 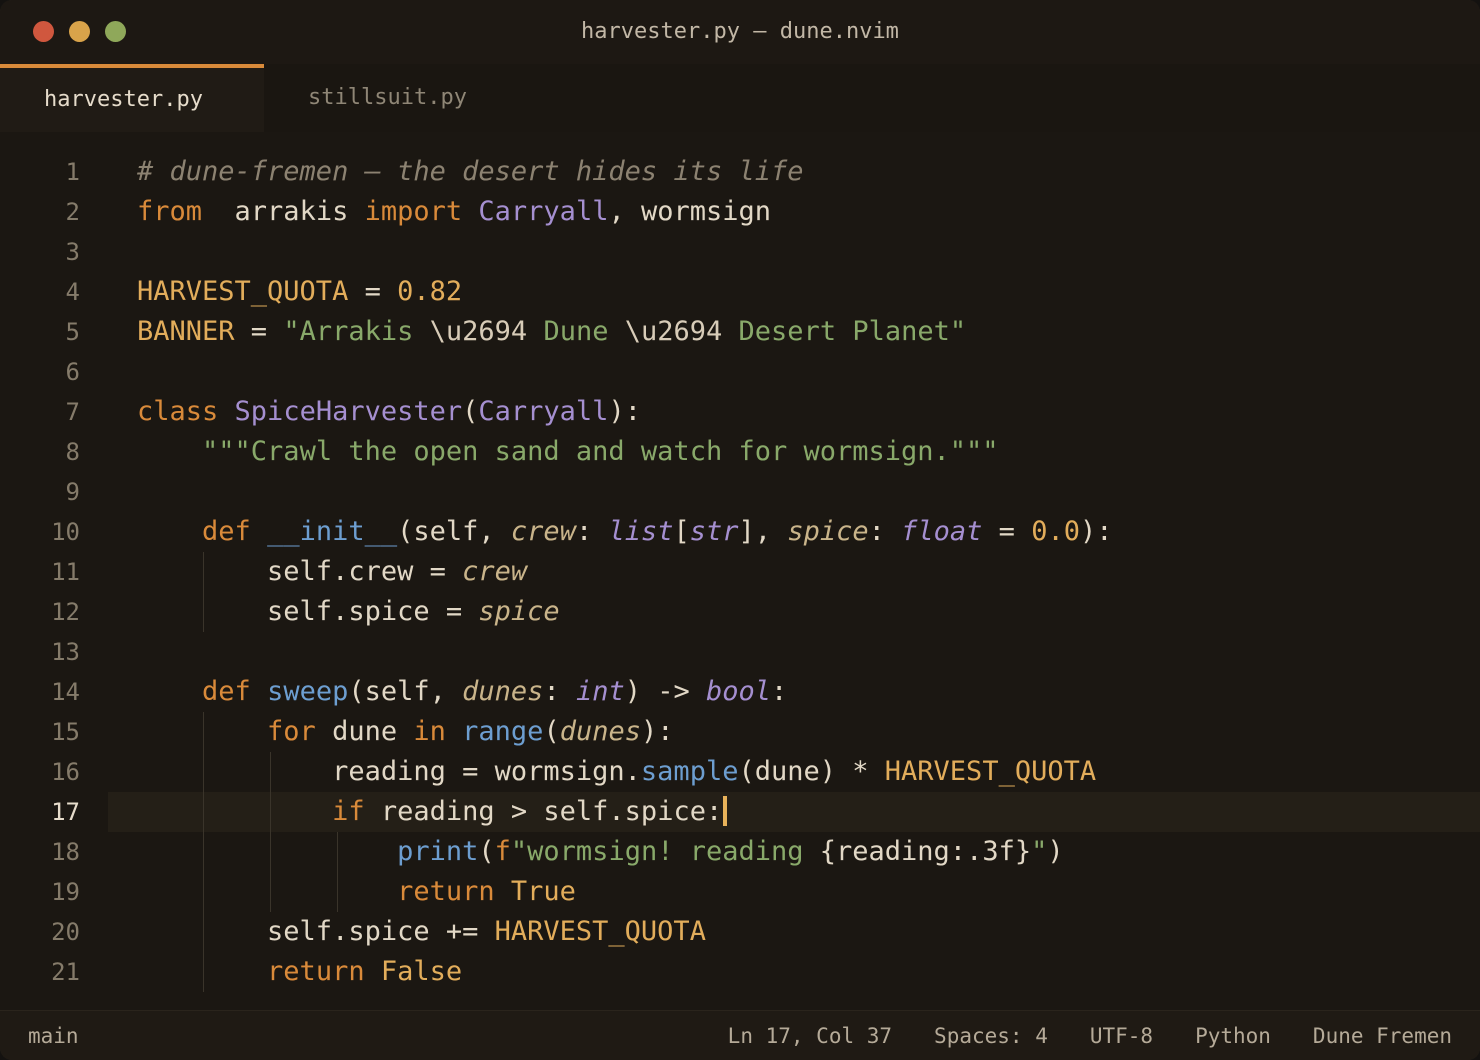 What do you see at coordinates (348, 612) in the screenshot?
I see `code-line: self.spice = spice` at bounding box center [348, 612].